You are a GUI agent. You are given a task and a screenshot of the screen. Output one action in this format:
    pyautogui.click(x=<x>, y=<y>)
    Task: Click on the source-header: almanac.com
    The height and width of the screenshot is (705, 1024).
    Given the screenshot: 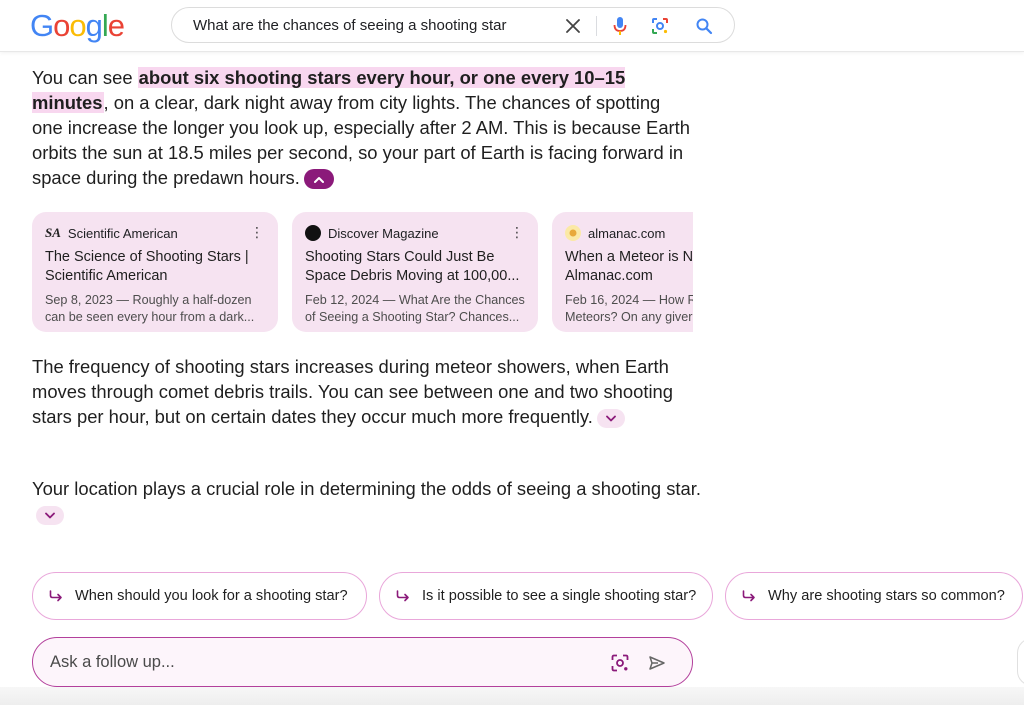 What is the action you would take?
    pyautogui.click(x=629, y=233)
    